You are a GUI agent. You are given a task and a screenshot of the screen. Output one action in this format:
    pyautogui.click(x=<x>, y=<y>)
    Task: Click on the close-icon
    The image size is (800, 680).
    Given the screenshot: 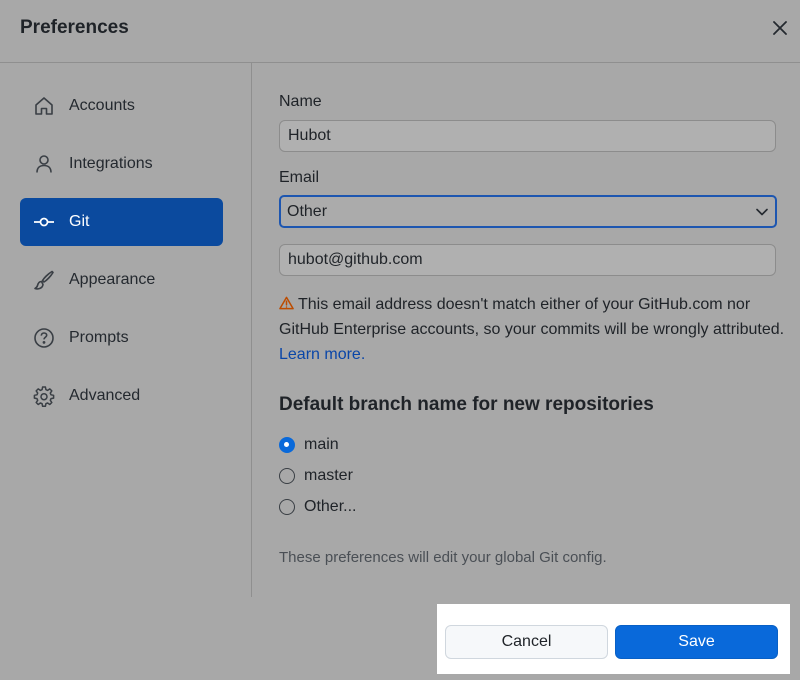 What is the action you would take?
    pyautogui.click(x=780, y=28)
    